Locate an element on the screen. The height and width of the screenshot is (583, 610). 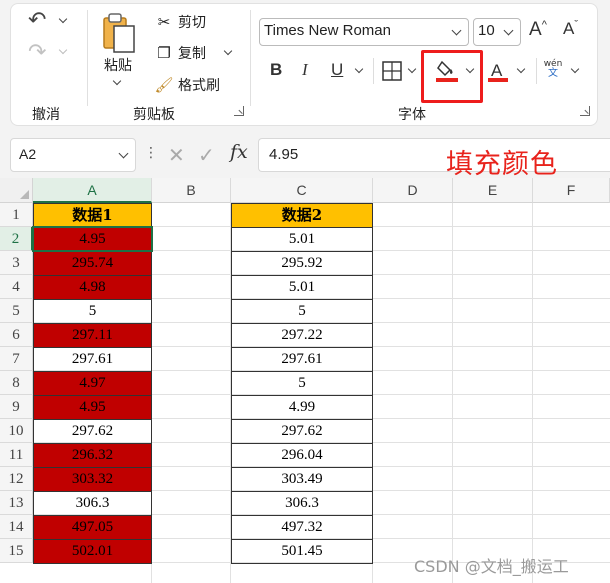
watermark: CSDN @文档_搬运工 is located at coordinates (491, 566).